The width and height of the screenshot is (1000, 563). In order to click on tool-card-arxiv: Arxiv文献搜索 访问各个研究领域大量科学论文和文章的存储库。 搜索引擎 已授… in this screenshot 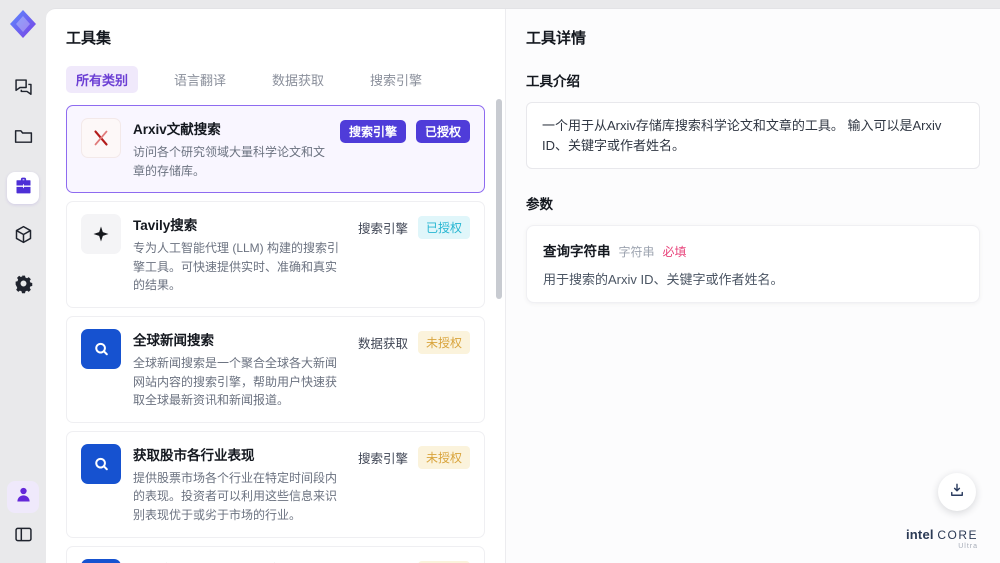, I will do `click(275, 149)`.